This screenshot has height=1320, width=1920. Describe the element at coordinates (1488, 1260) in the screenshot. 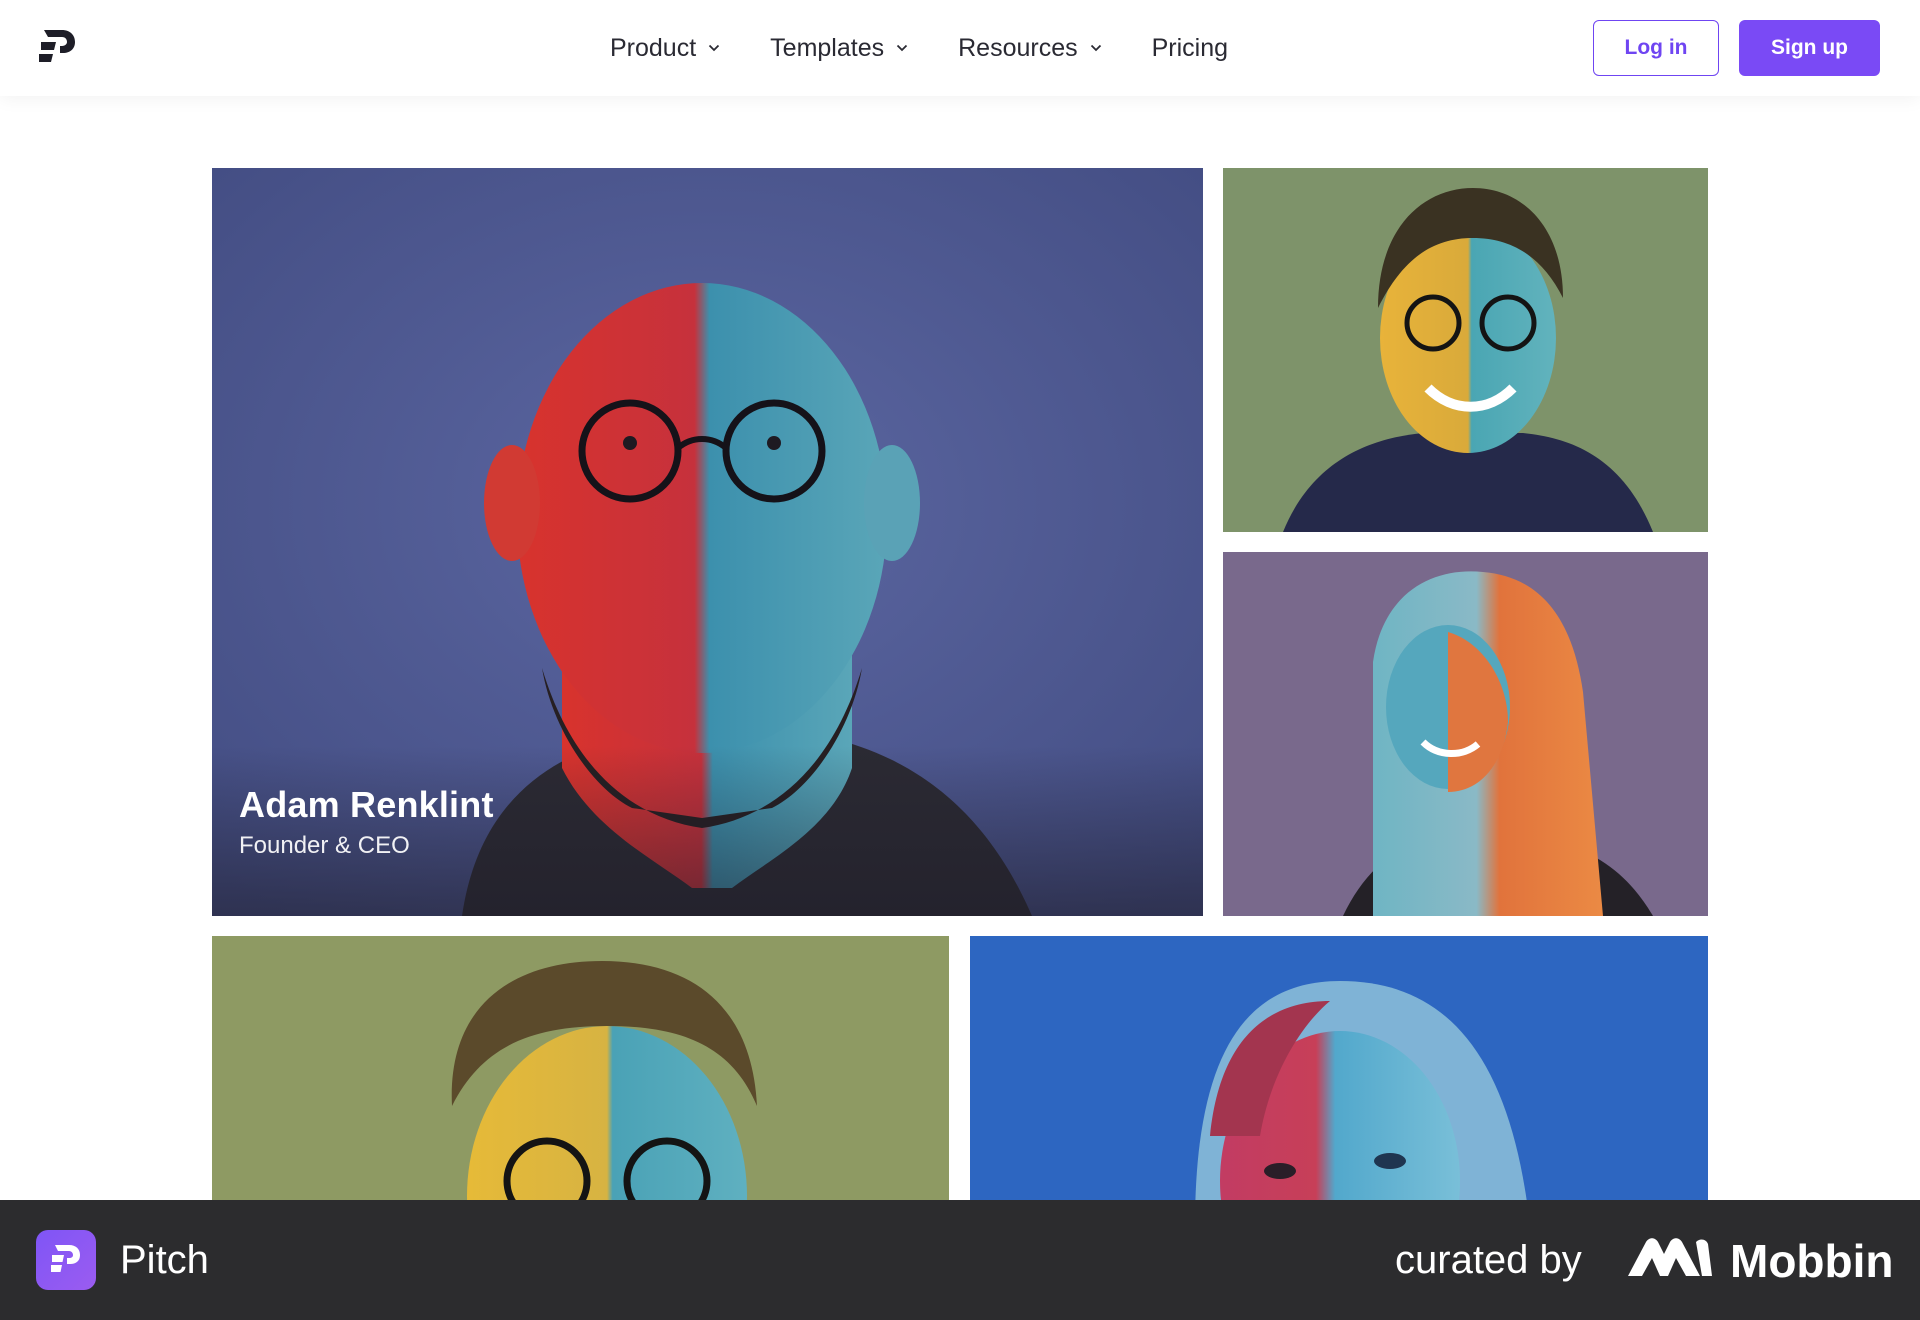

I see `curated-by-label: curated by` at that location.